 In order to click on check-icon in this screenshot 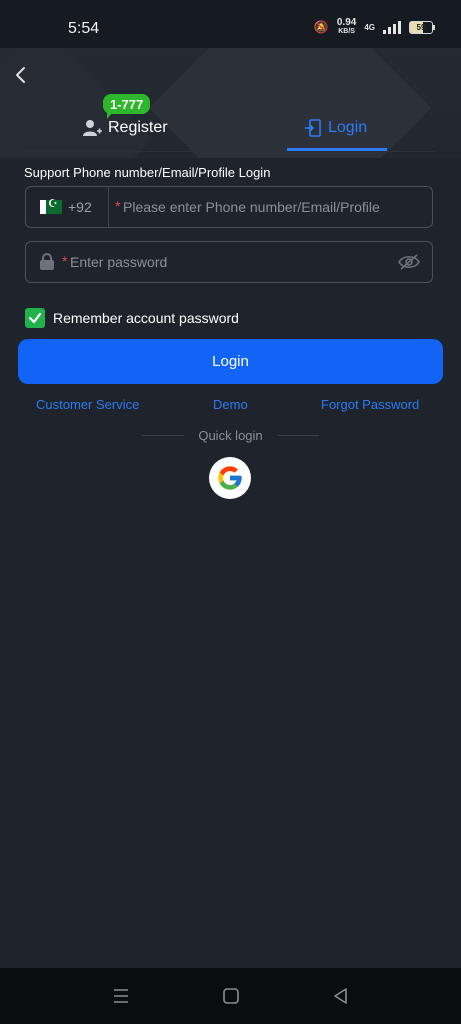, I will do `click(35, 318)`.